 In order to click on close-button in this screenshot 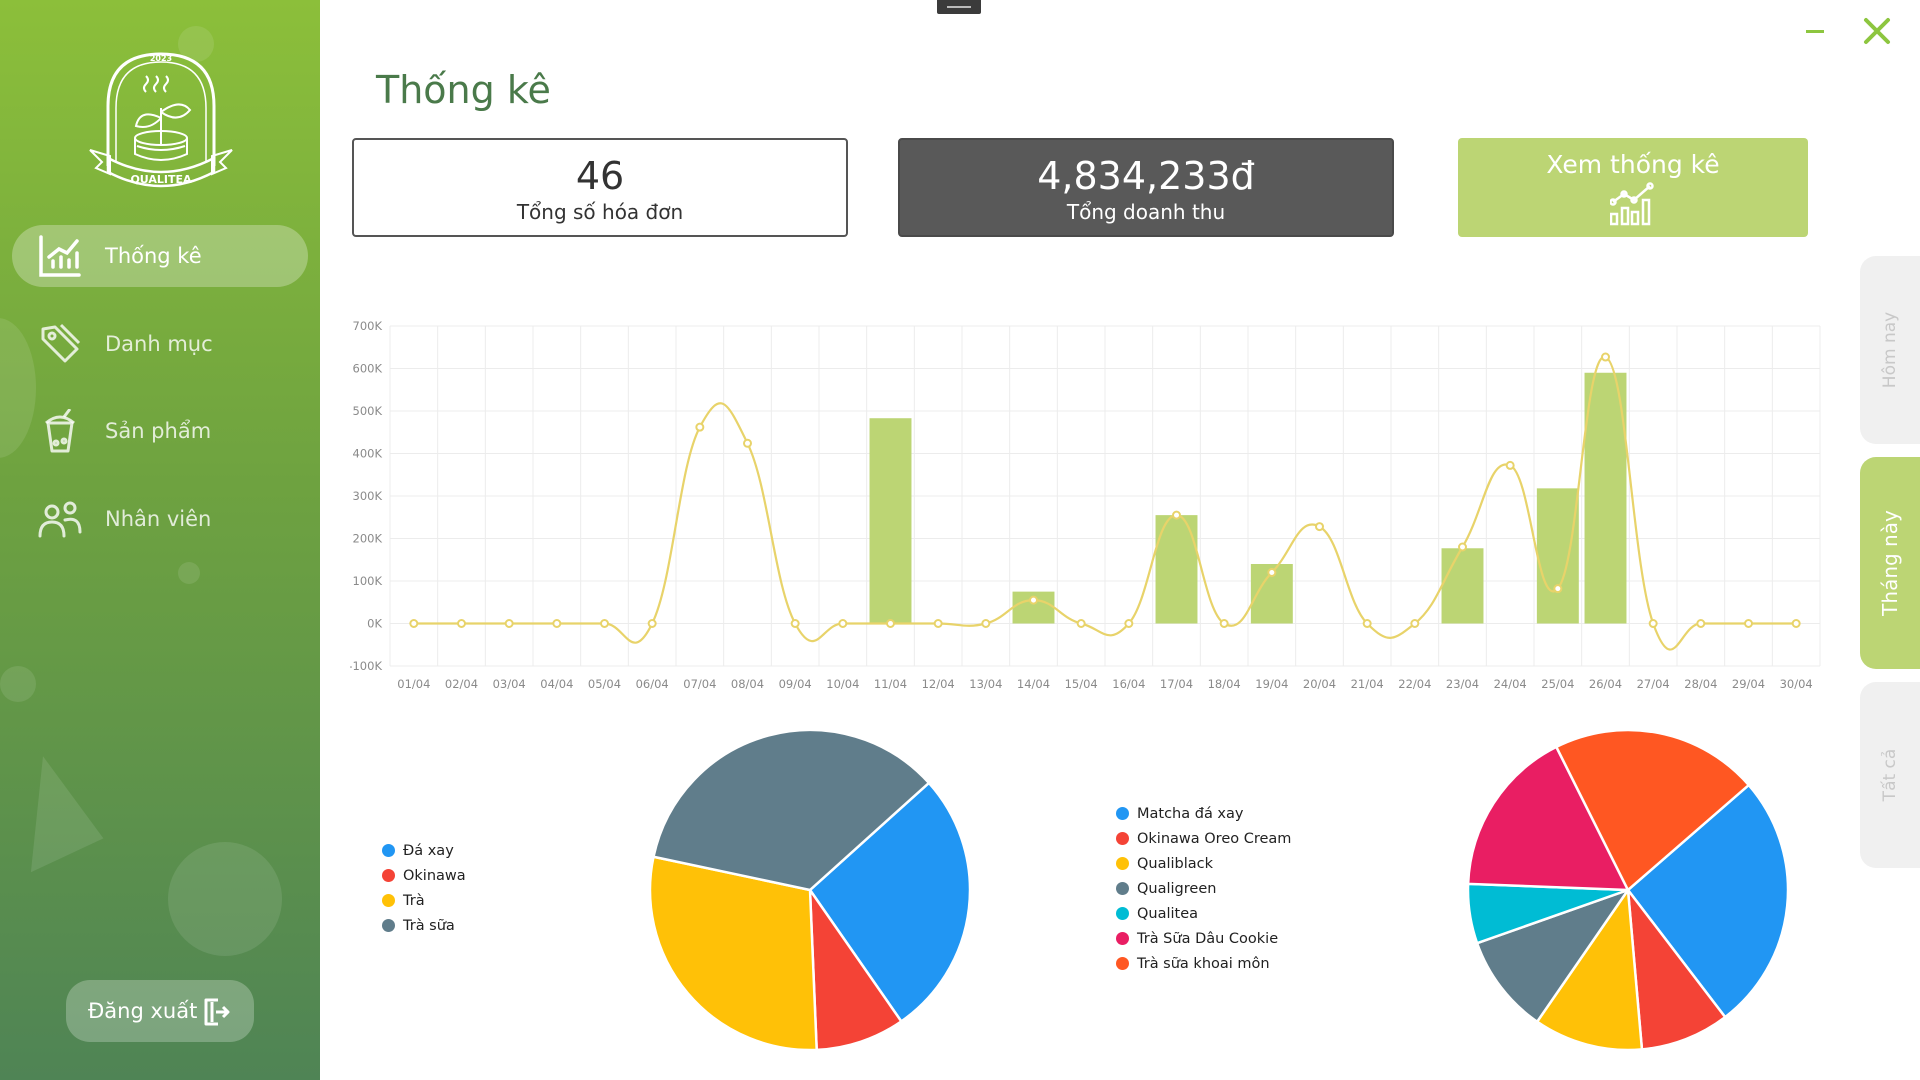, I will do `click(1877, 31)`.